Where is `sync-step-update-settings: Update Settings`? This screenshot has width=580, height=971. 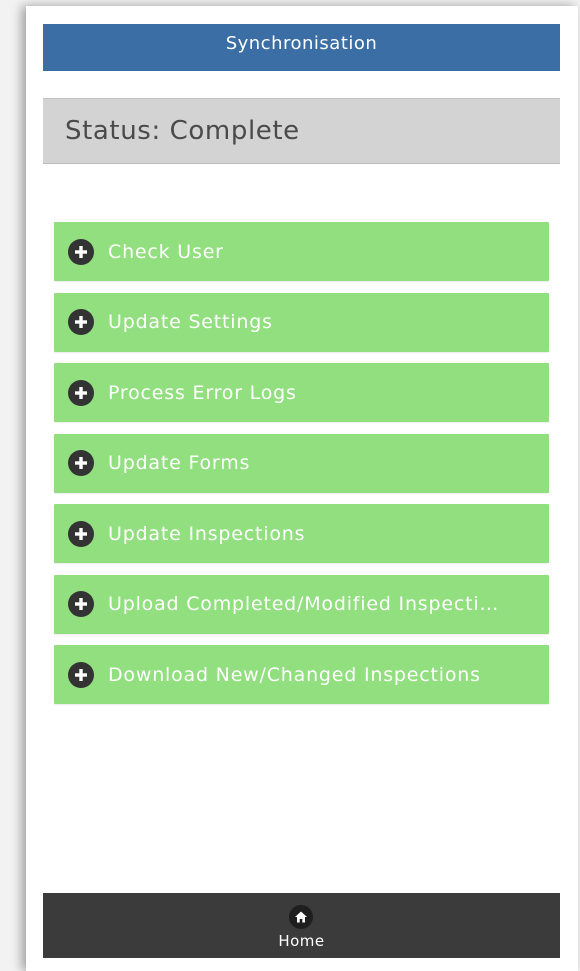 sync-step-update-settings: Update Settings is located at coordinates (301, 322).